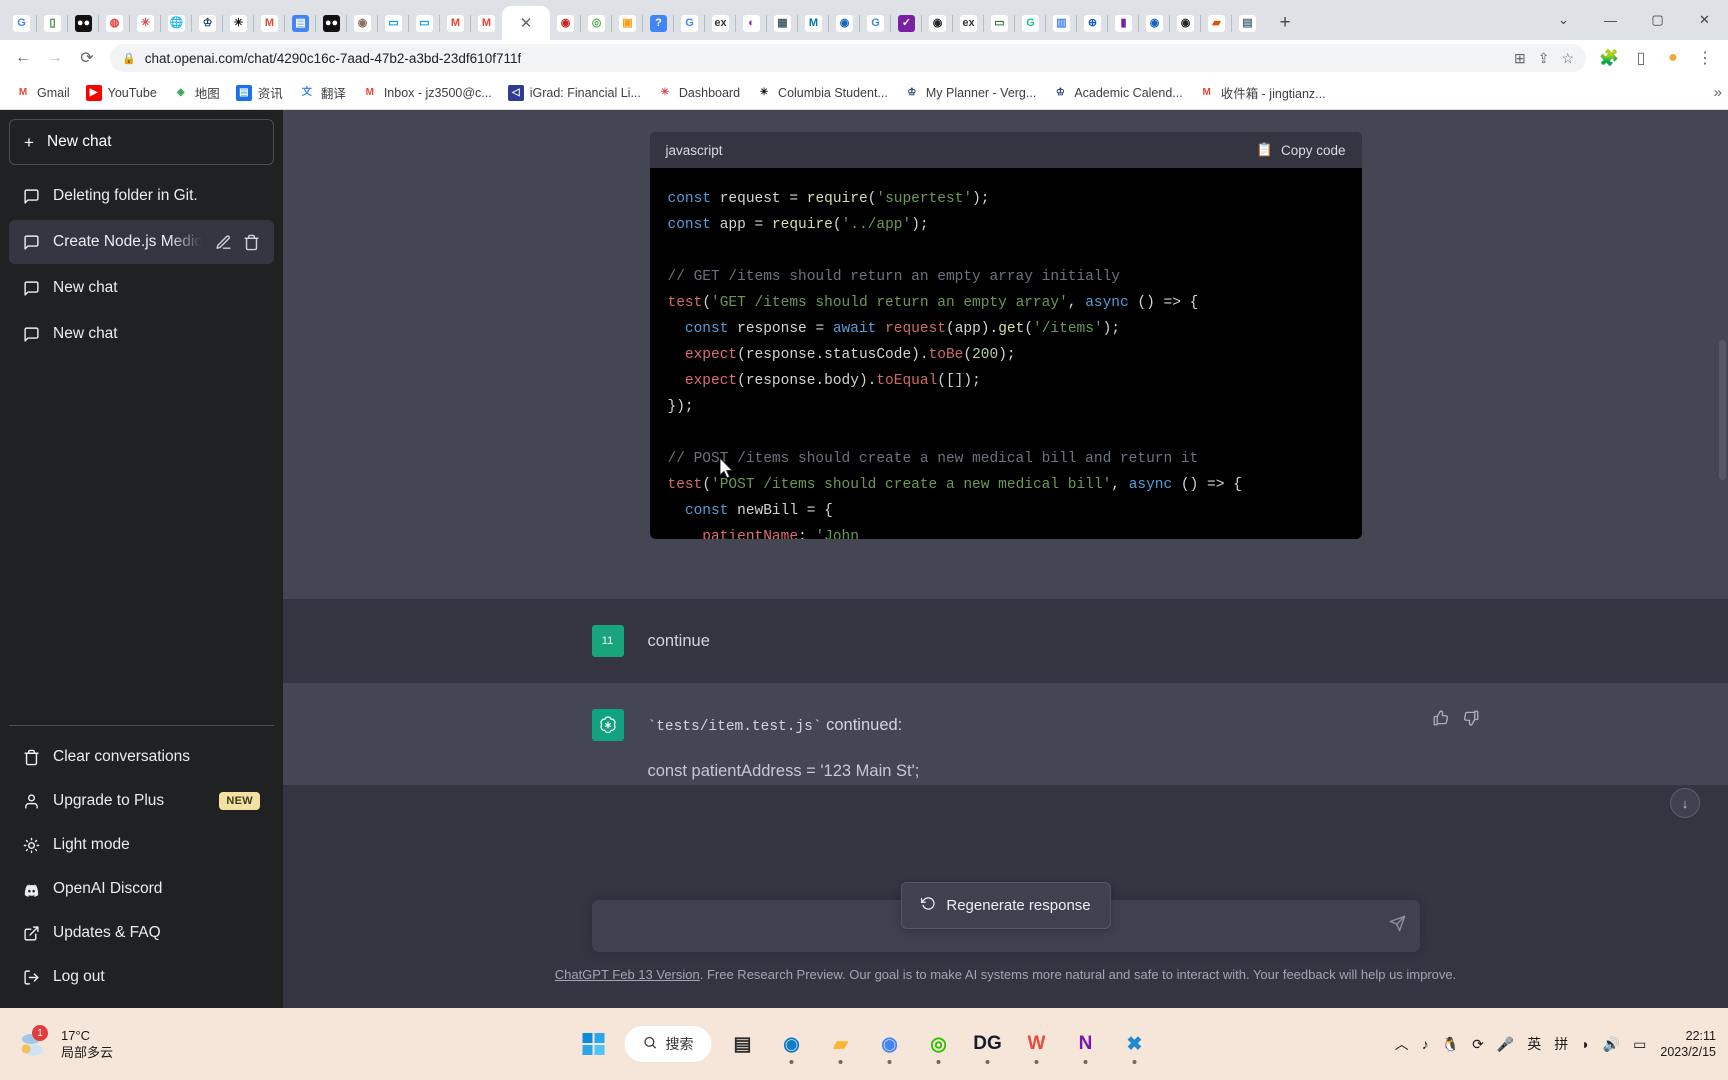 The width and height of the screenshot is (1728, 1080). What do you see at coordinates (1471, 720) in the screenshot?
I see `thumbs-down-icon` at bounding box center [1471, 720].